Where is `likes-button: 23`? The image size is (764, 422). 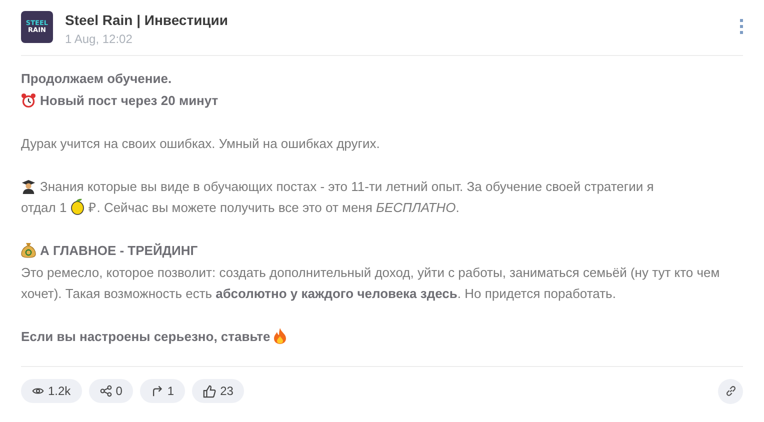
likes-button: 23 is located at coordinates (218, 391).